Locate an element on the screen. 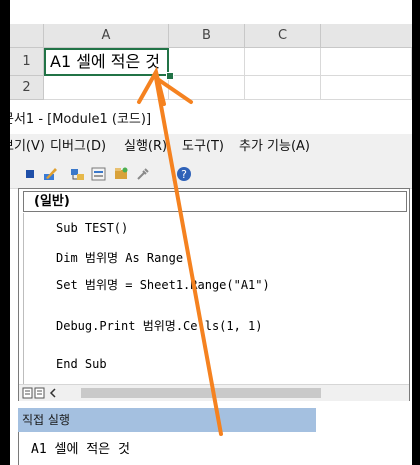 The image size is (420, 465). column-header-b: B is located at coordinates (207, 36).